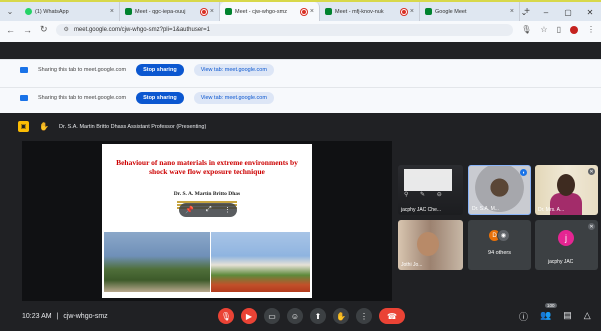 The image size is (601, 331). Describe the element at coordinates (503, 235) in the screenshot. I see `avatar: ◉` at that location.